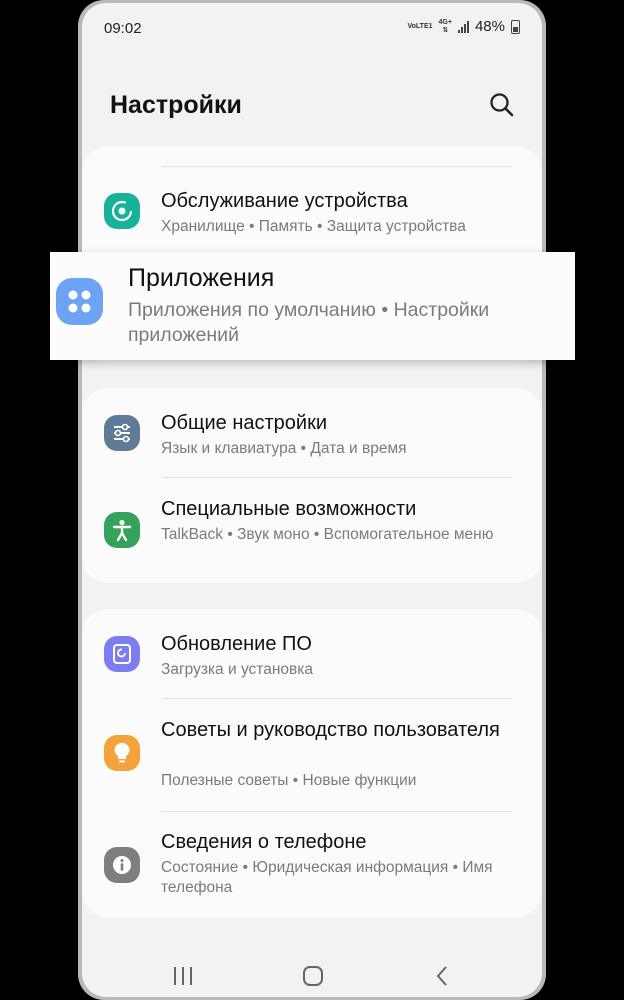 The image size is (624, 1000). What do you see at coordinates (312, 27) in the screenshot?
I see `status-bar: 09:02 VoLTE1 4G+ ⇅ 48%` at bounding box center [312, 27].